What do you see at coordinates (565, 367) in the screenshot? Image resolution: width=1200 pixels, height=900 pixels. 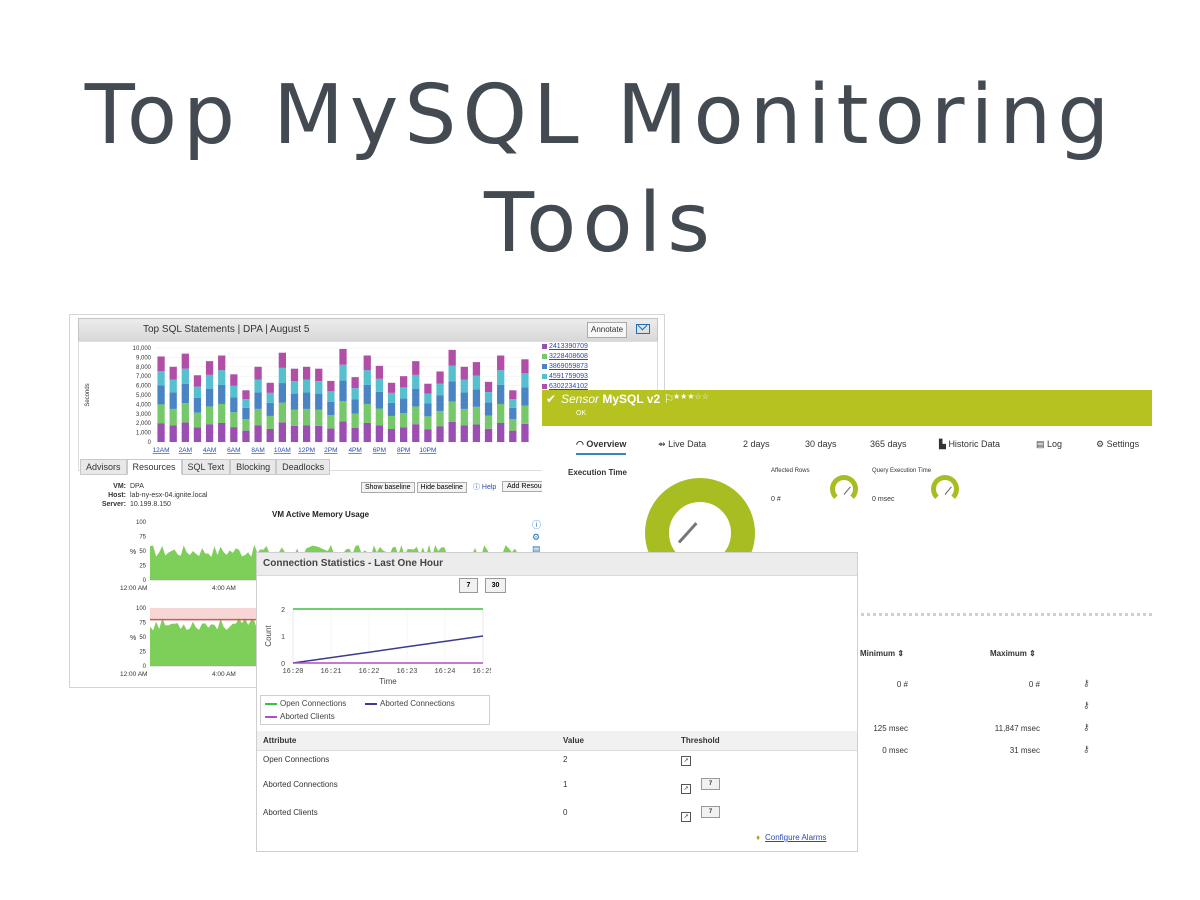 I see `legend-item: 3869059873` at bounding box center [565, 367].